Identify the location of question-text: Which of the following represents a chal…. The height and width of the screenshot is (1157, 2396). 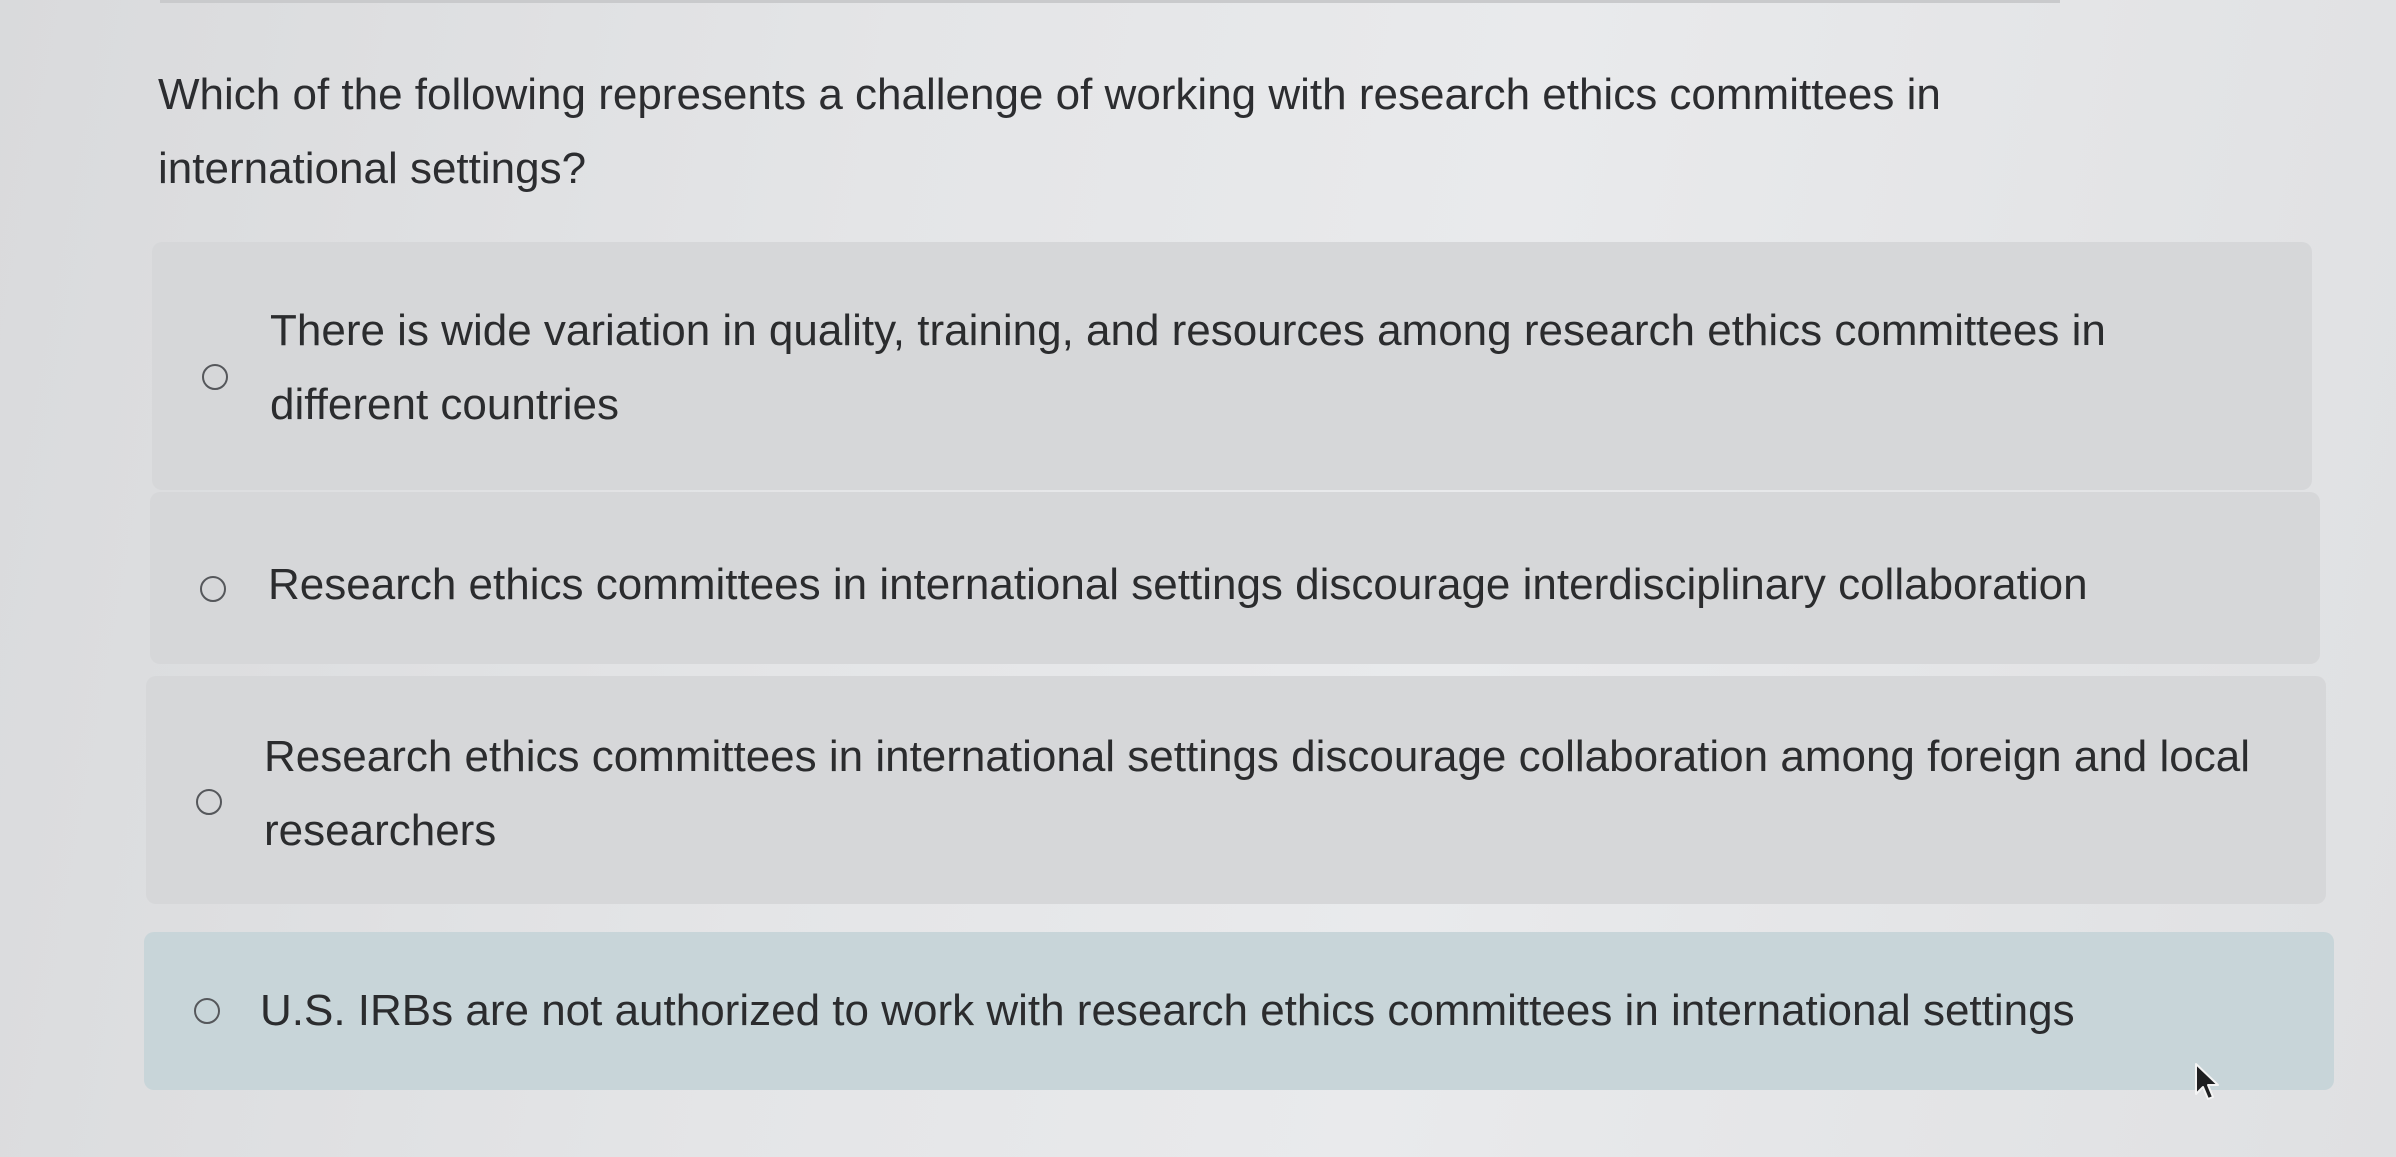
(1049, 131).